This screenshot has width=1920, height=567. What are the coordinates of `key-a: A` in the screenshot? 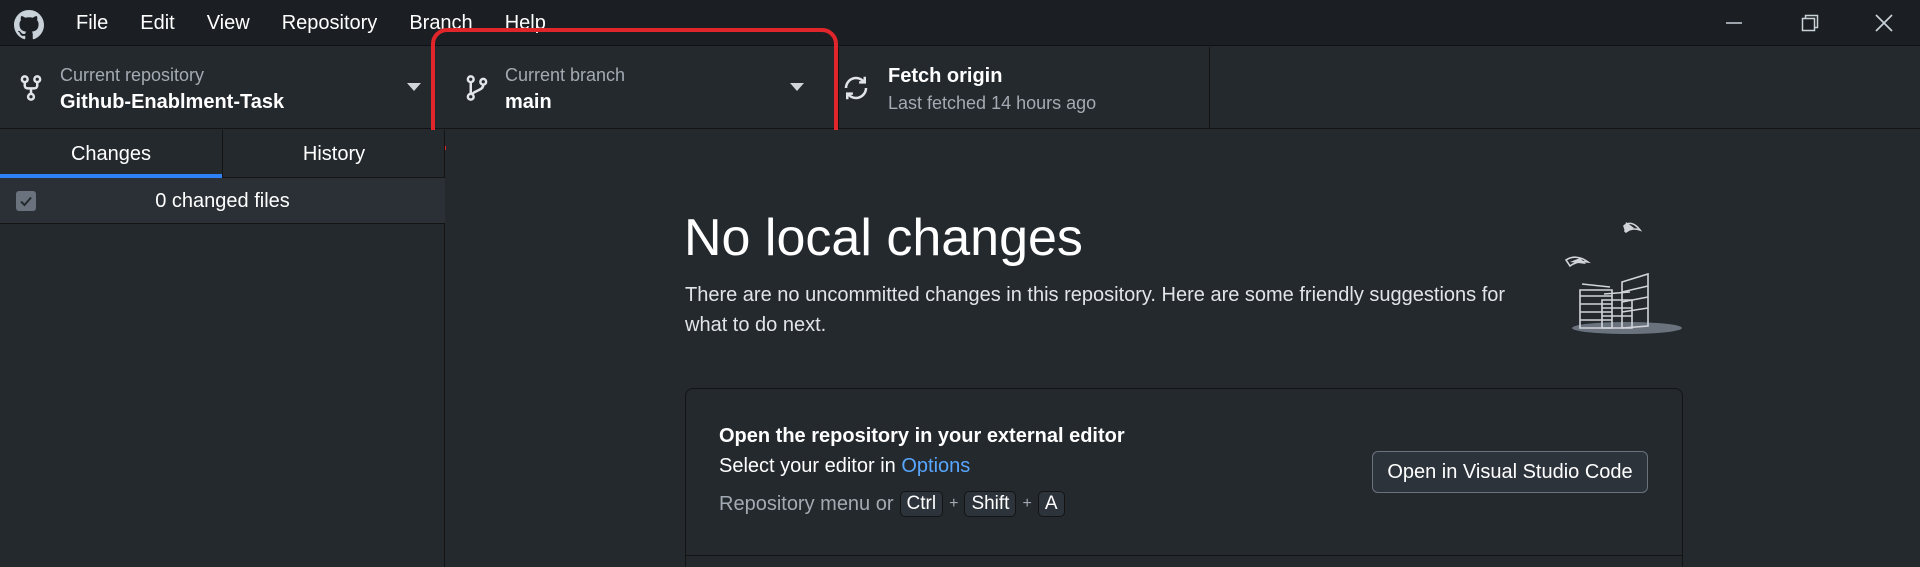 It's located at (1051, 504).